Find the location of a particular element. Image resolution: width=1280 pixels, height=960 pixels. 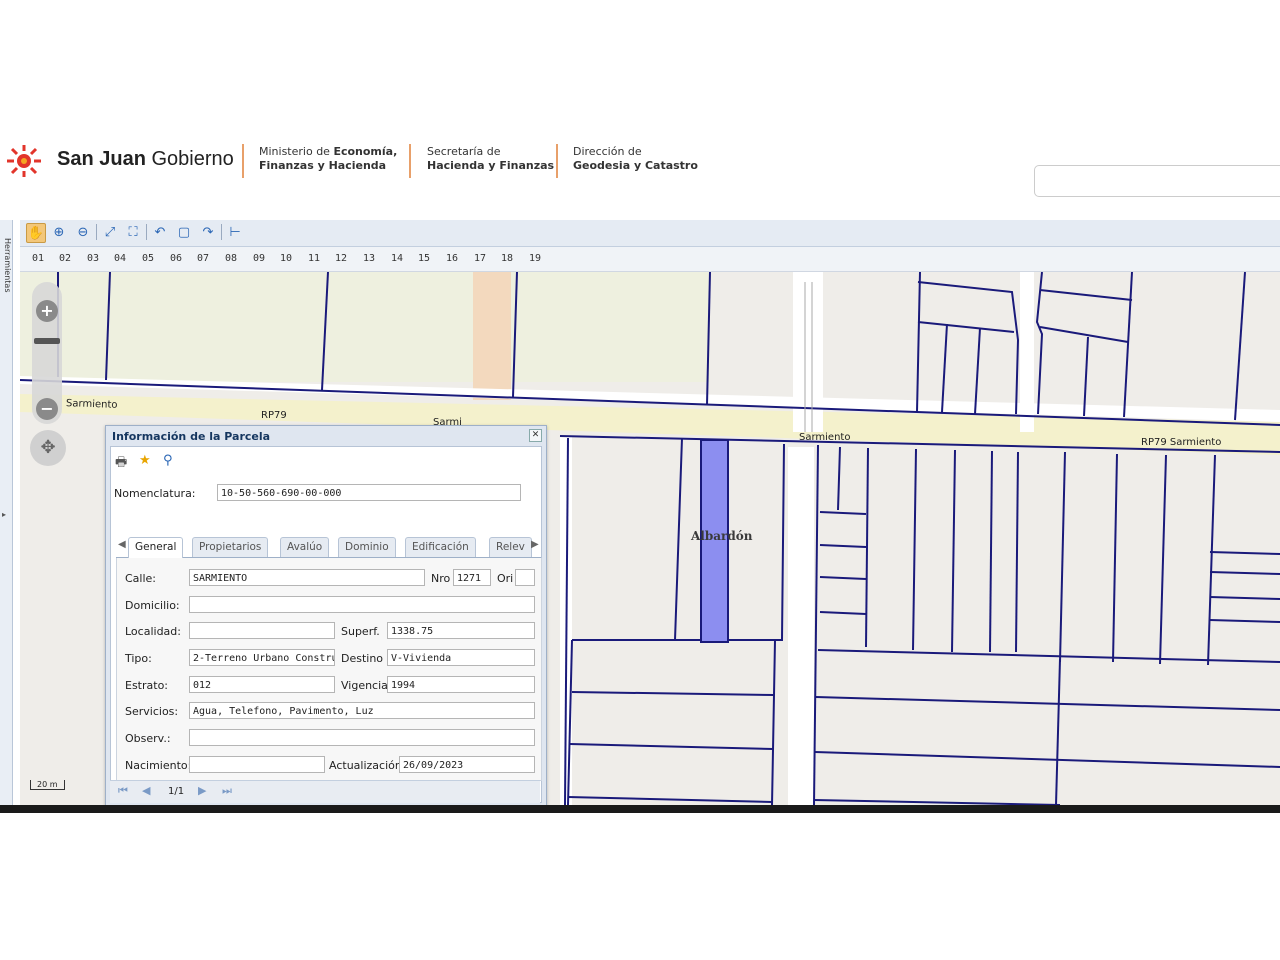

zoom-in-icon: + is located at coordinates (47, 311).